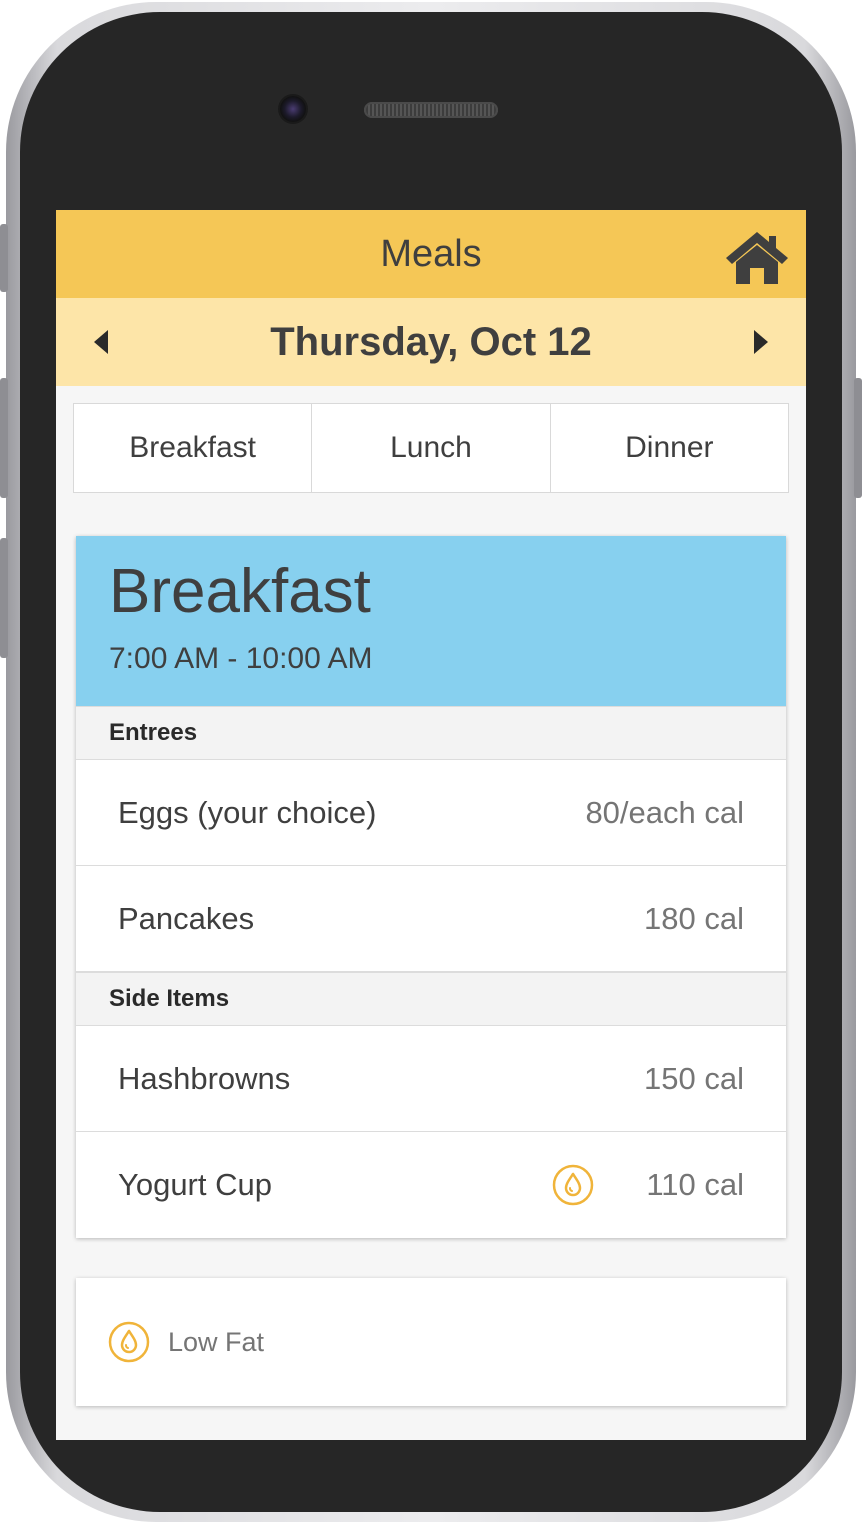  What do you see at coordinates (102, 342) in the screenshot?
I see `caret-left-icon` at bounding box center [102, 342].